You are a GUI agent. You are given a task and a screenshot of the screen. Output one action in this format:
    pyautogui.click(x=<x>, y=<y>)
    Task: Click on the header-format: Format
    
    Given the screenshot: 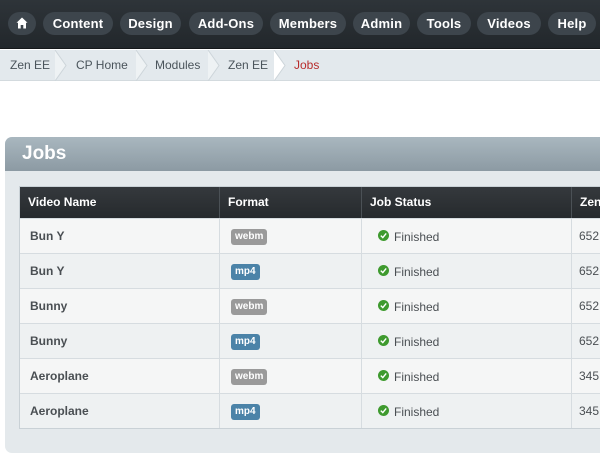 What is the action you would take?
    pyautogui.click(x=291, y=202)
    